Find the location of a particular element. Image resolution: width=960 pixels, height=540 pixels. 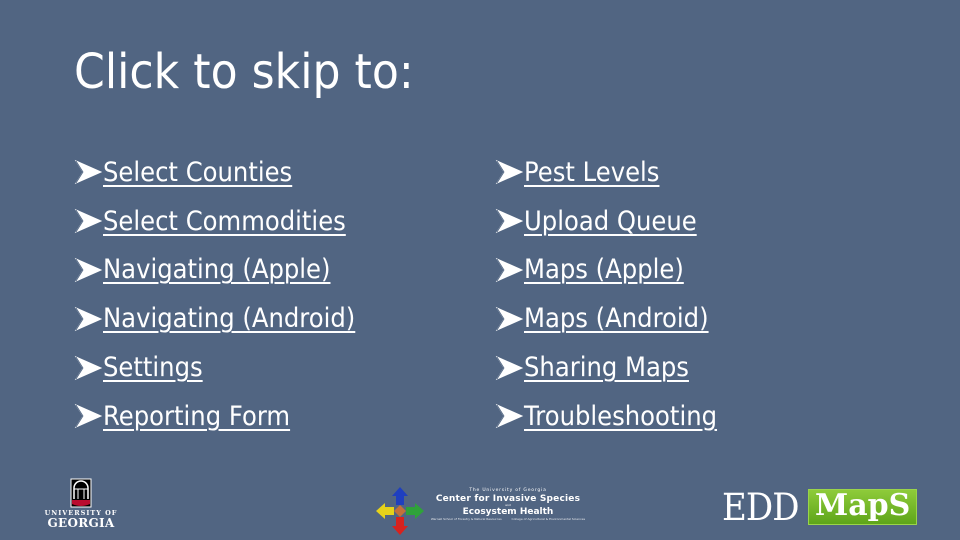

link-maps-android: Maps (Android) is located at coordinates (616, 318).